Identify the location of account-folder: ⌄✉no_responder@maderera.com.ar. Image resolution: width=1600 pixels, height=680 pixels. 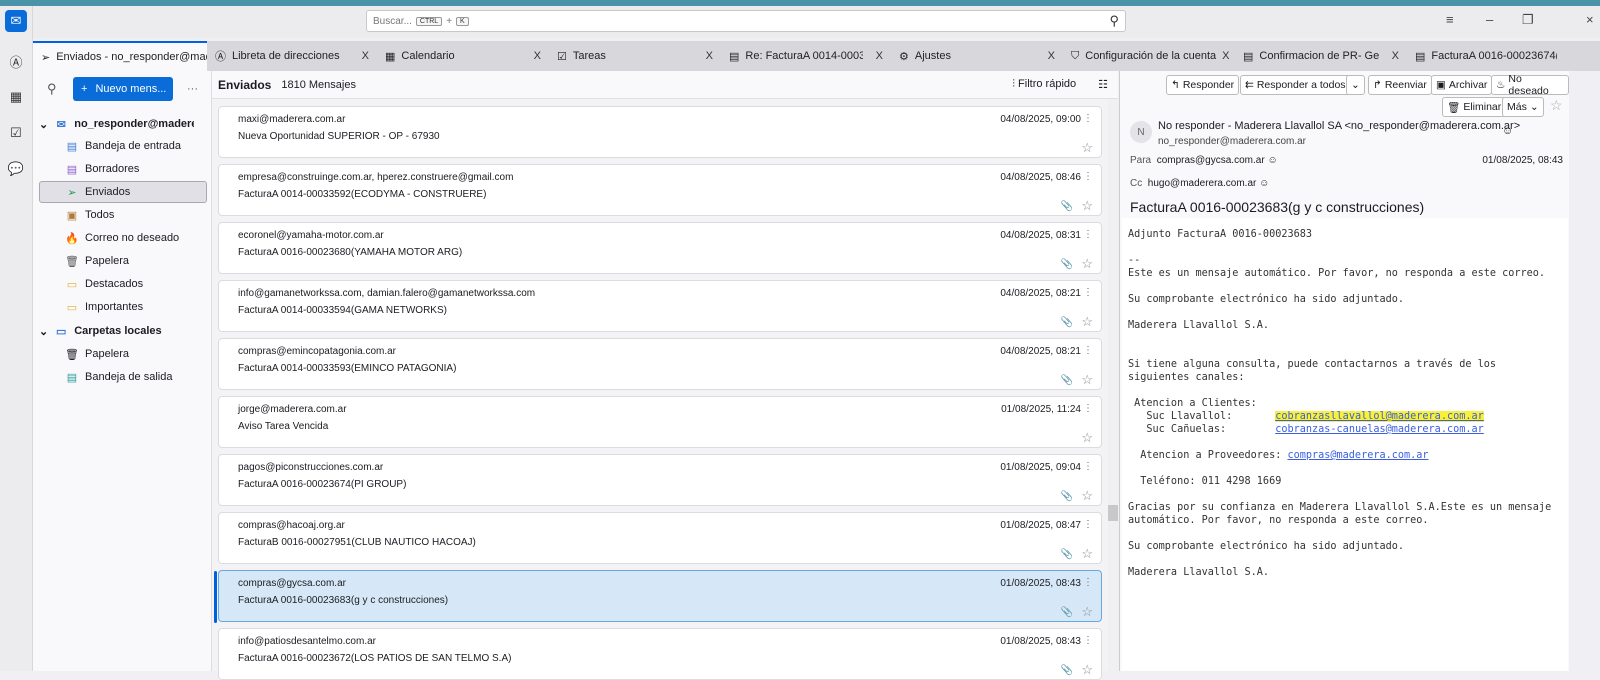
(123, 124).